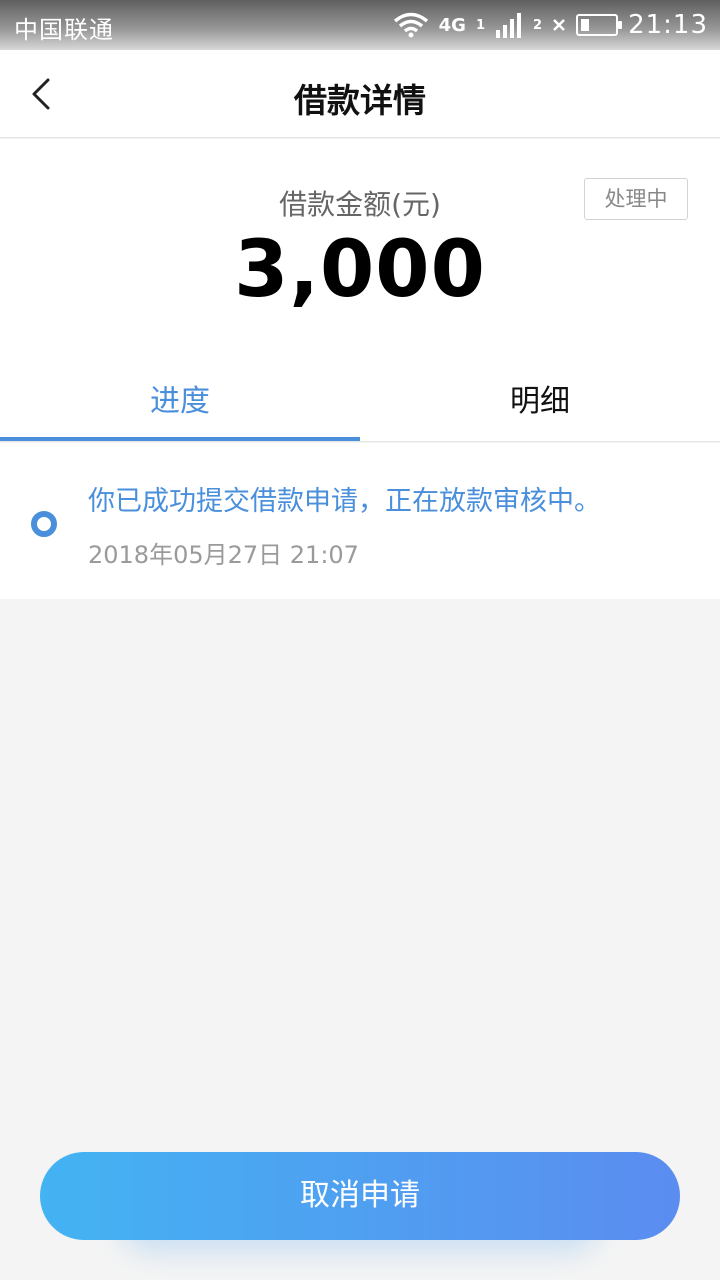  Describe the element at coordinates (636, 199) in the screenshot. I see `status-badge: 处理中` at that location.